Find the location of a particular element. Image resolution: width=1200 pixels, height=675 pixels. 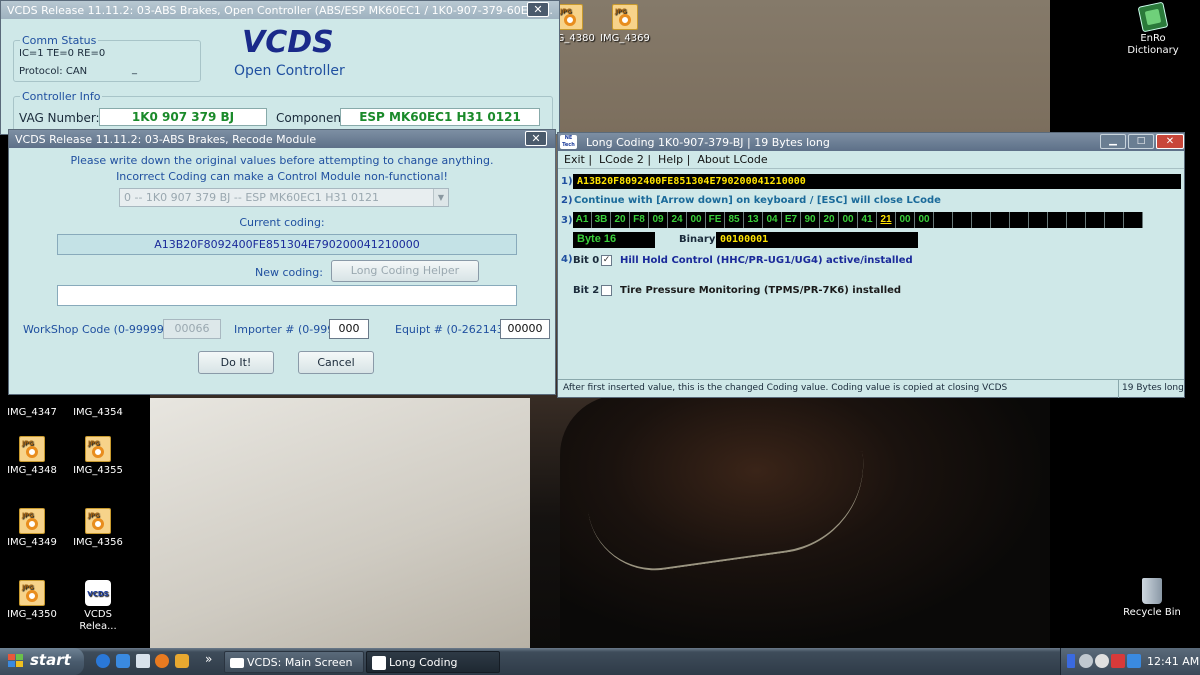

long-coding-helper-button: Long Coding Helper is located at coordinates (405, 271).